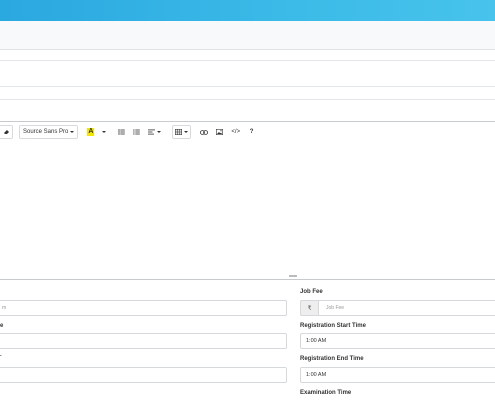 The height and width of the screenshot is (400, 495). Describe the element at coordinates (316, 375) in the screenshot. I see `registration-end-time-value: 1:00 AM` at that location.